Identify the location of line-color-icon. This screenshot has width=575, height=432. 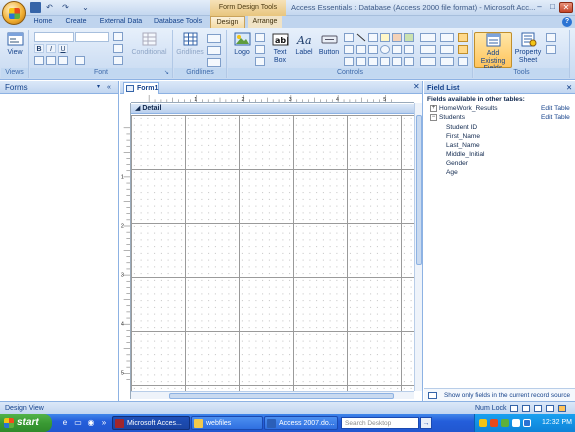
(214, 62).